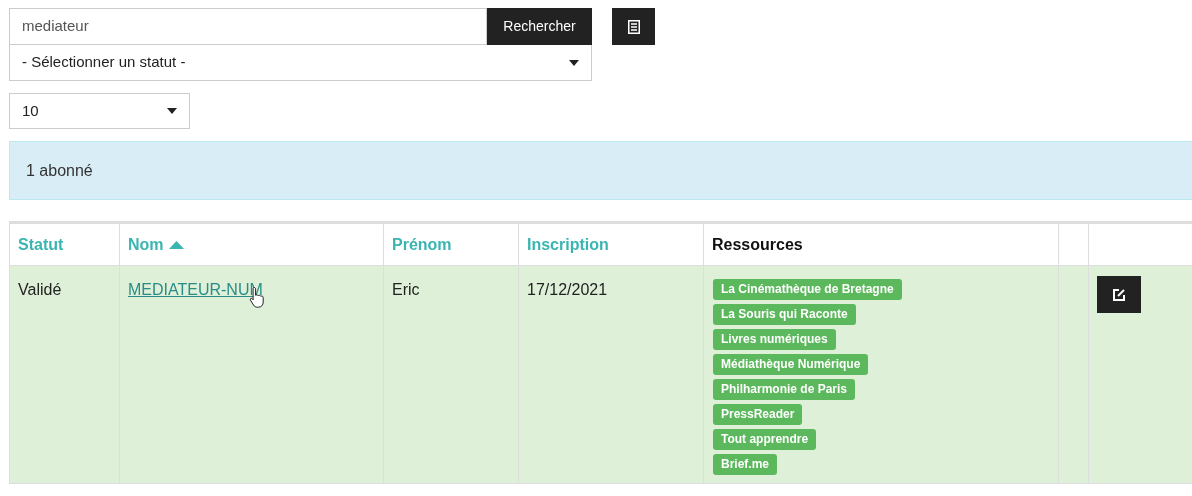 The height and width of the screenshot is (496, 1192). What do you see at coordinates (784, 389) in the screenshot?
I see `resource-tag: Philharmonie de Paris` at bounding box center [784, 389].